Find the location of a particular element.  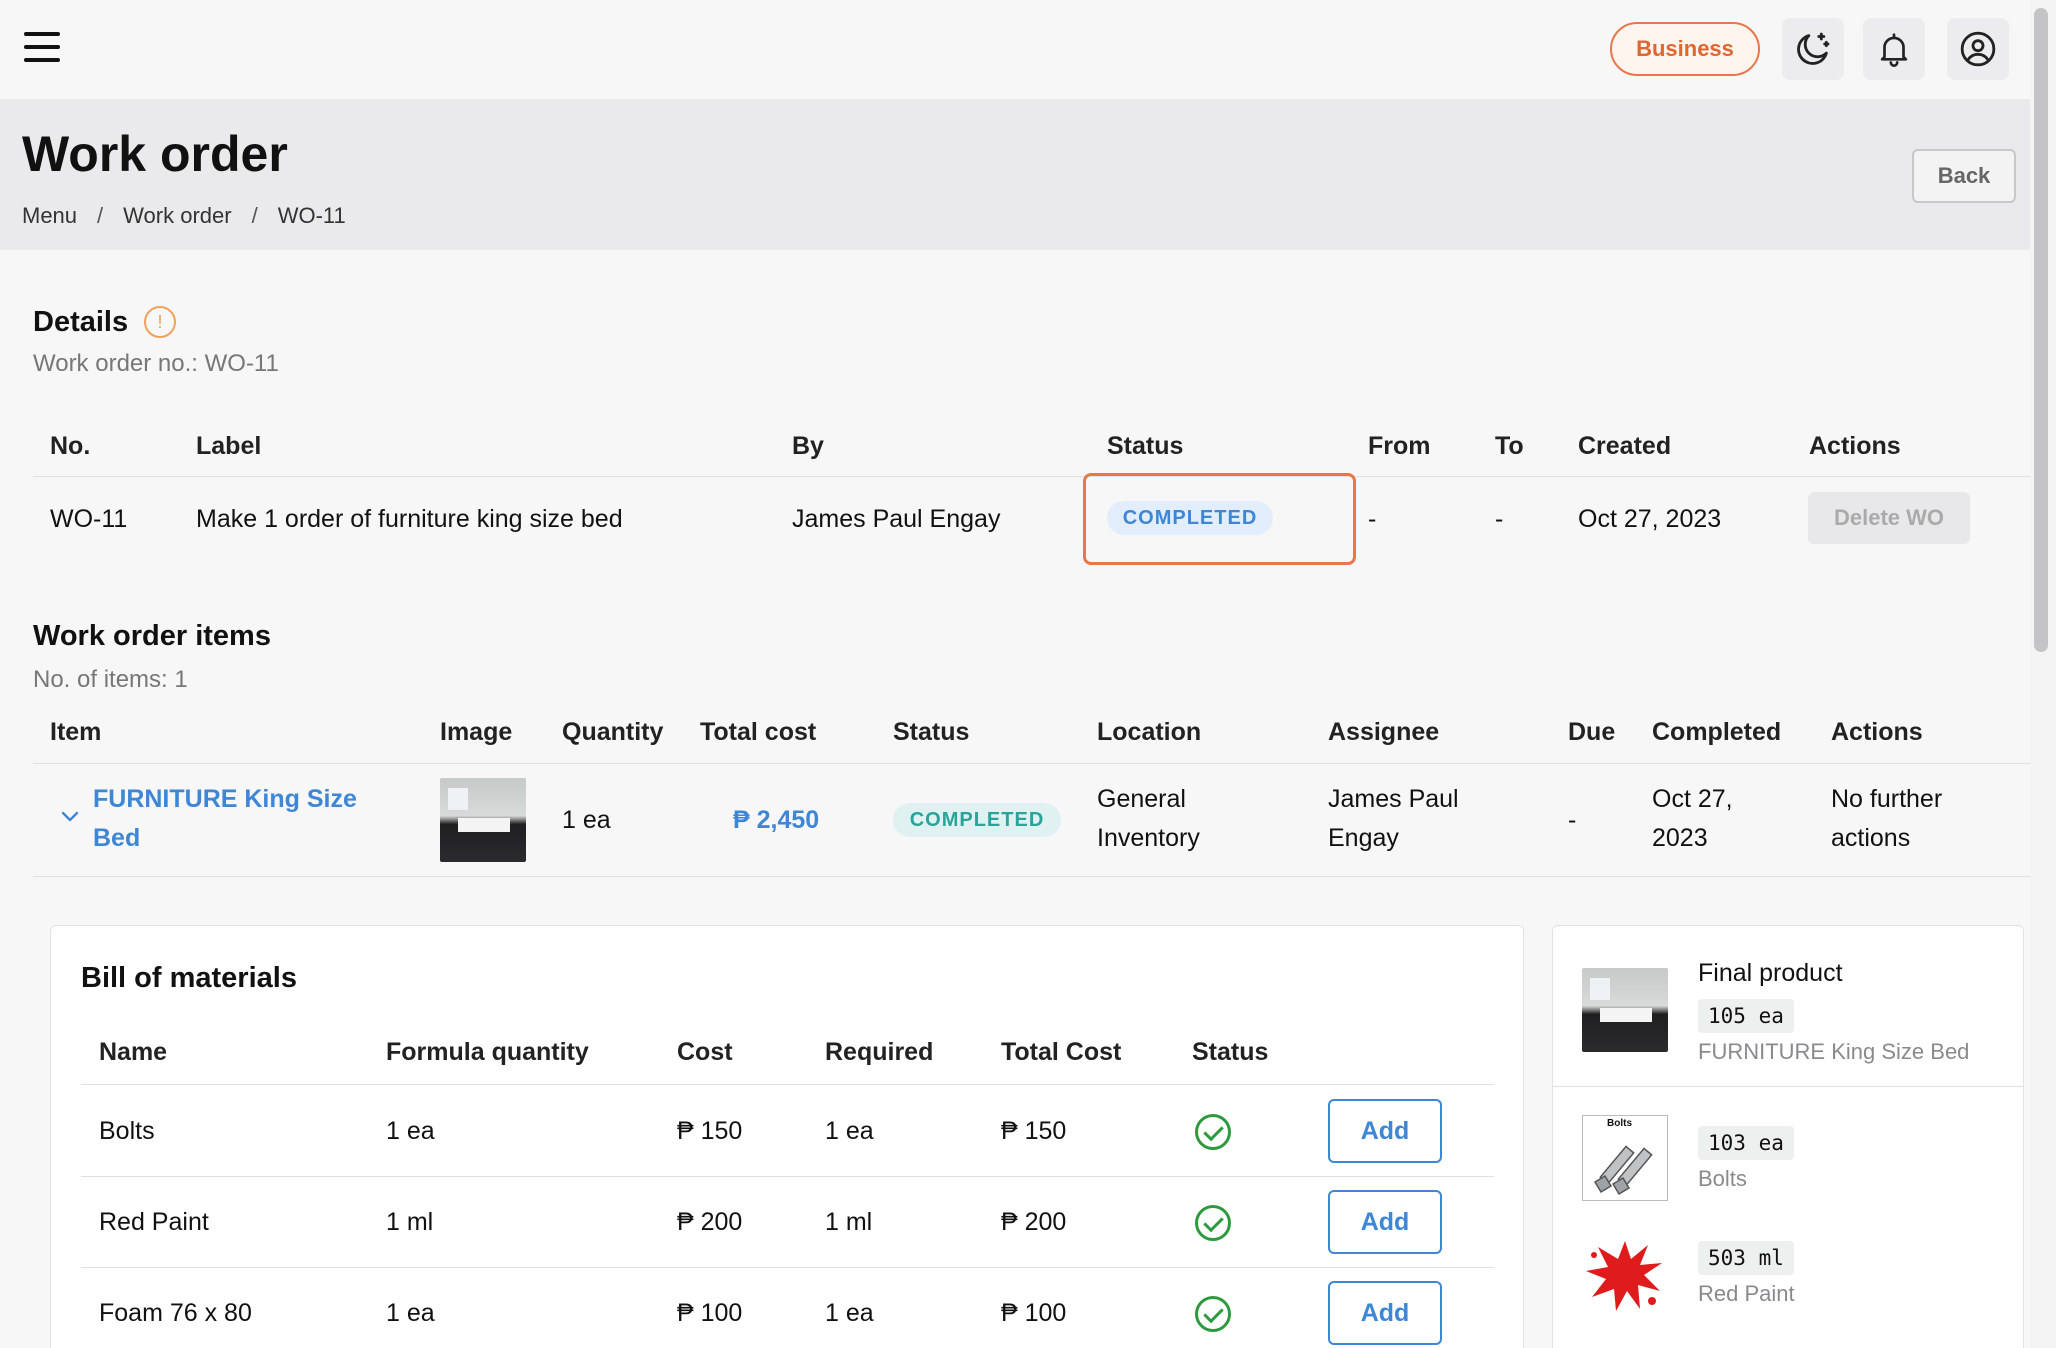

scrollbar-thumb is located at coordinates (2041, 330).